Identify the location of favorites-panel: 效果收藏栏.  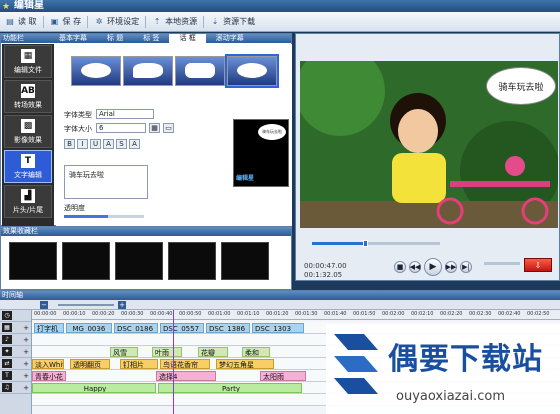
(146, 258).